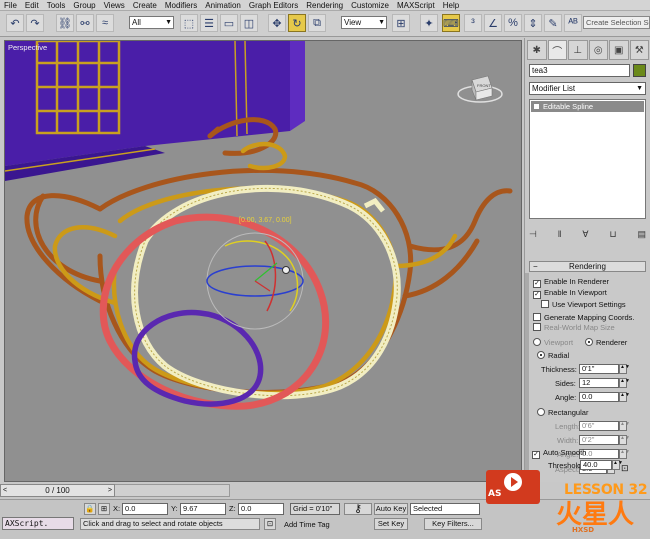  What do you see at coordinates (35, 23) in the screenshot?
I see `redo-icon: ↷` at bounding box center [35, 23].